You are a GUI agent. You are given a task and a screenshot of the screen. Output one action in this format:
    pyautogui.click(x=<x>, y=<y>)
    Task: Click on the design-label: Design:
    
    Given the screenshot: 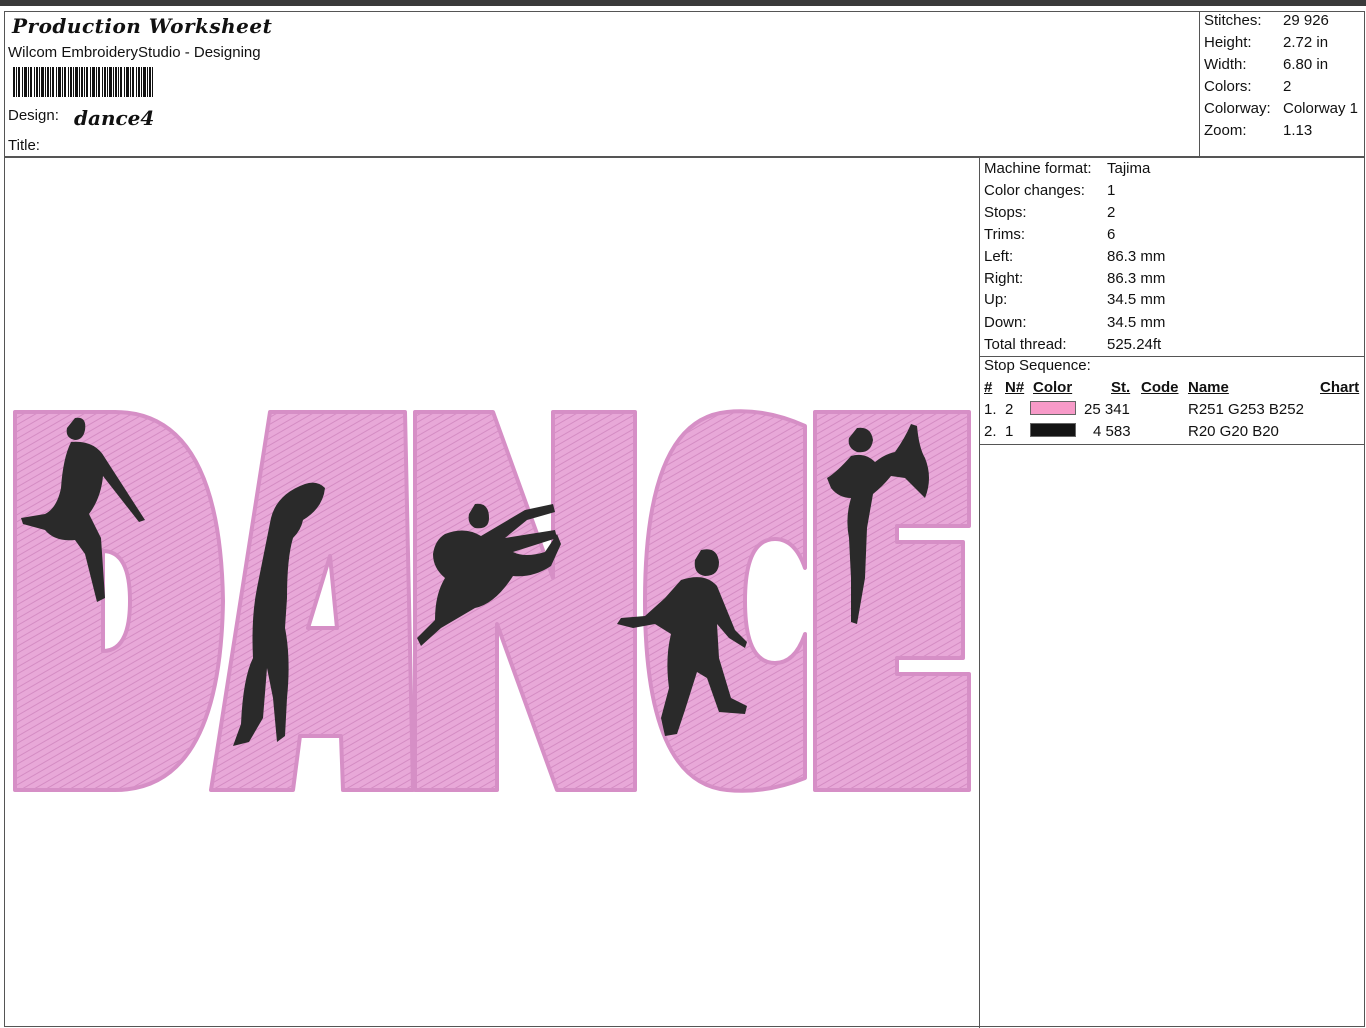 What is the action you would take?
    pyautogui.click(x=33, y=115)
    